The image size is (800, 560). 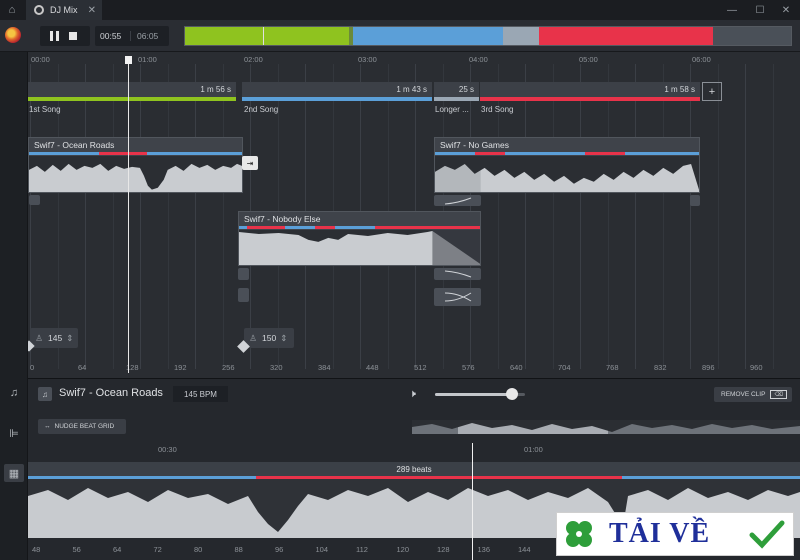 What do you see at coordinates (708, 367) in the screenshot?
I see `beat-marker: 896` at bounding box center [708, 367].